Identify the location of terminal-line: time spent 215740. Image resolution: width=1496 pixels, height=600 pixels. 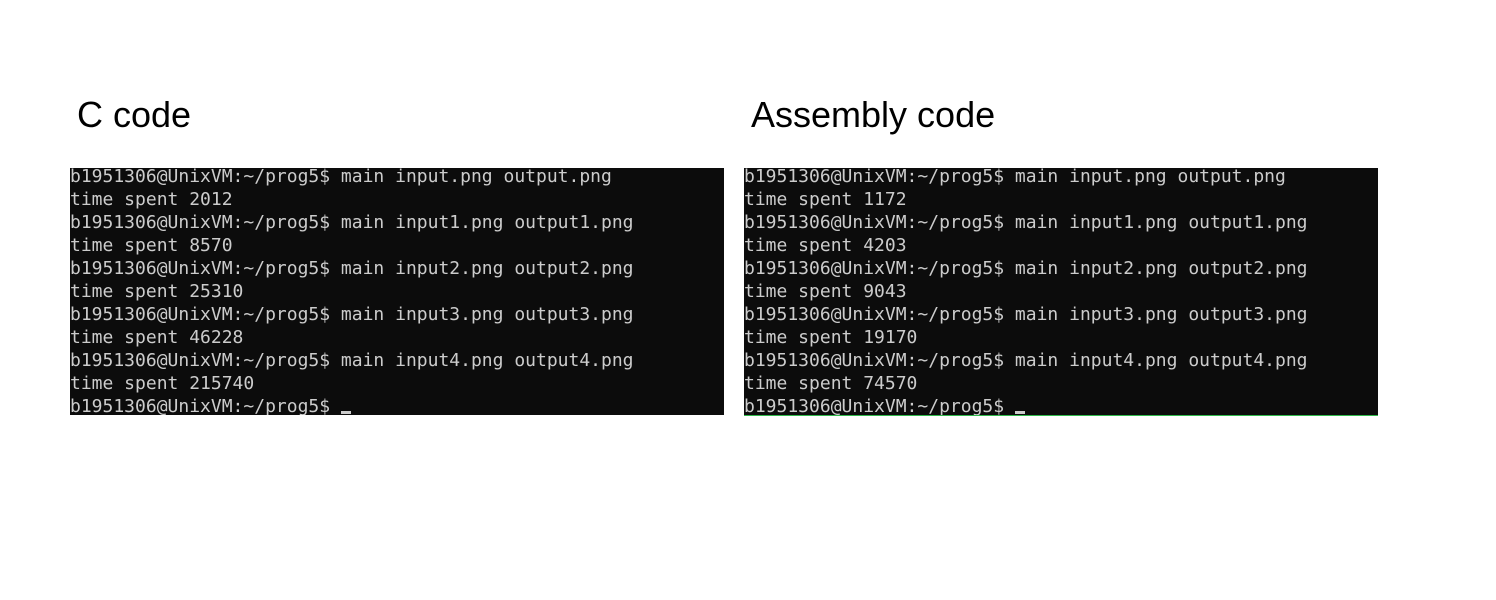
(162, 383).